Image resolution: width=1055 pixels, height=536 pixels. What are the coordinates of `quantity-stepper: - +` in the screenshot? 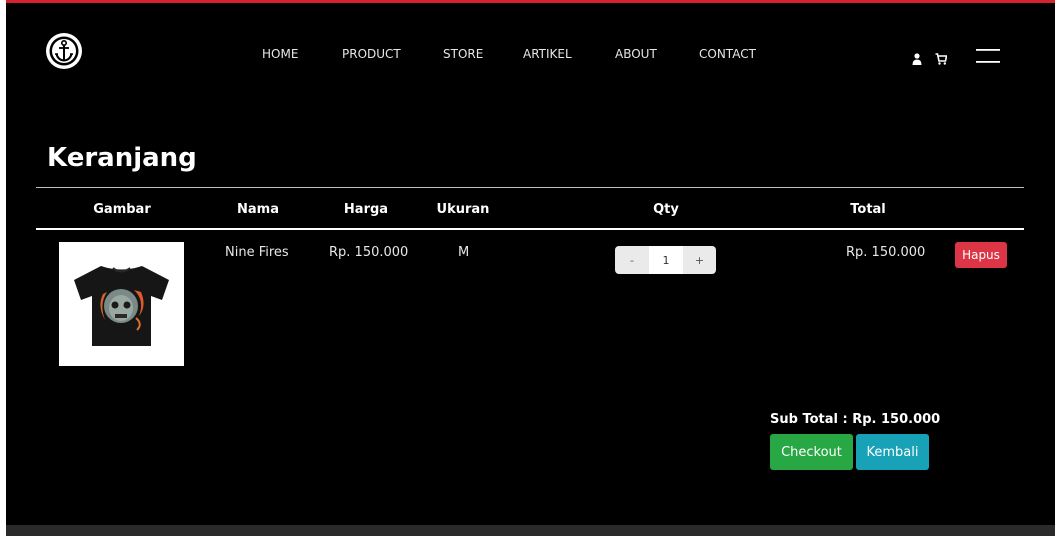 It's located at (665, 260).